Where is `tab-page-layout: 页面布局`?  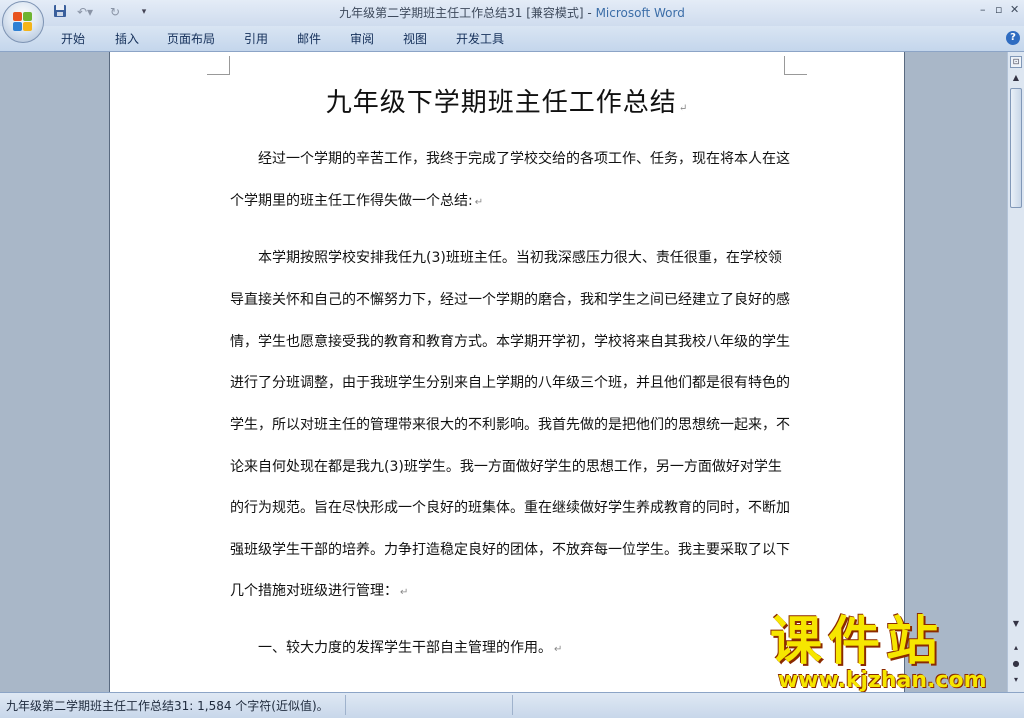 tab-page-layout: 页面布局 is located at coordinates (191, 39).